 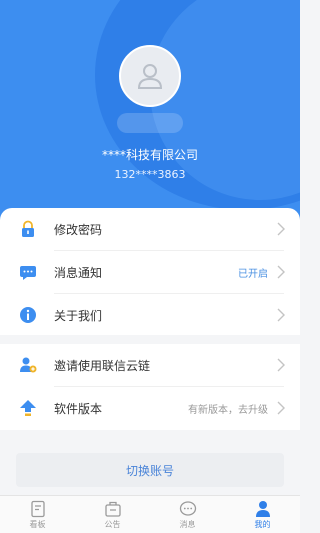 I want to click on tab-profile: 我的, so click(x=262, y=514).